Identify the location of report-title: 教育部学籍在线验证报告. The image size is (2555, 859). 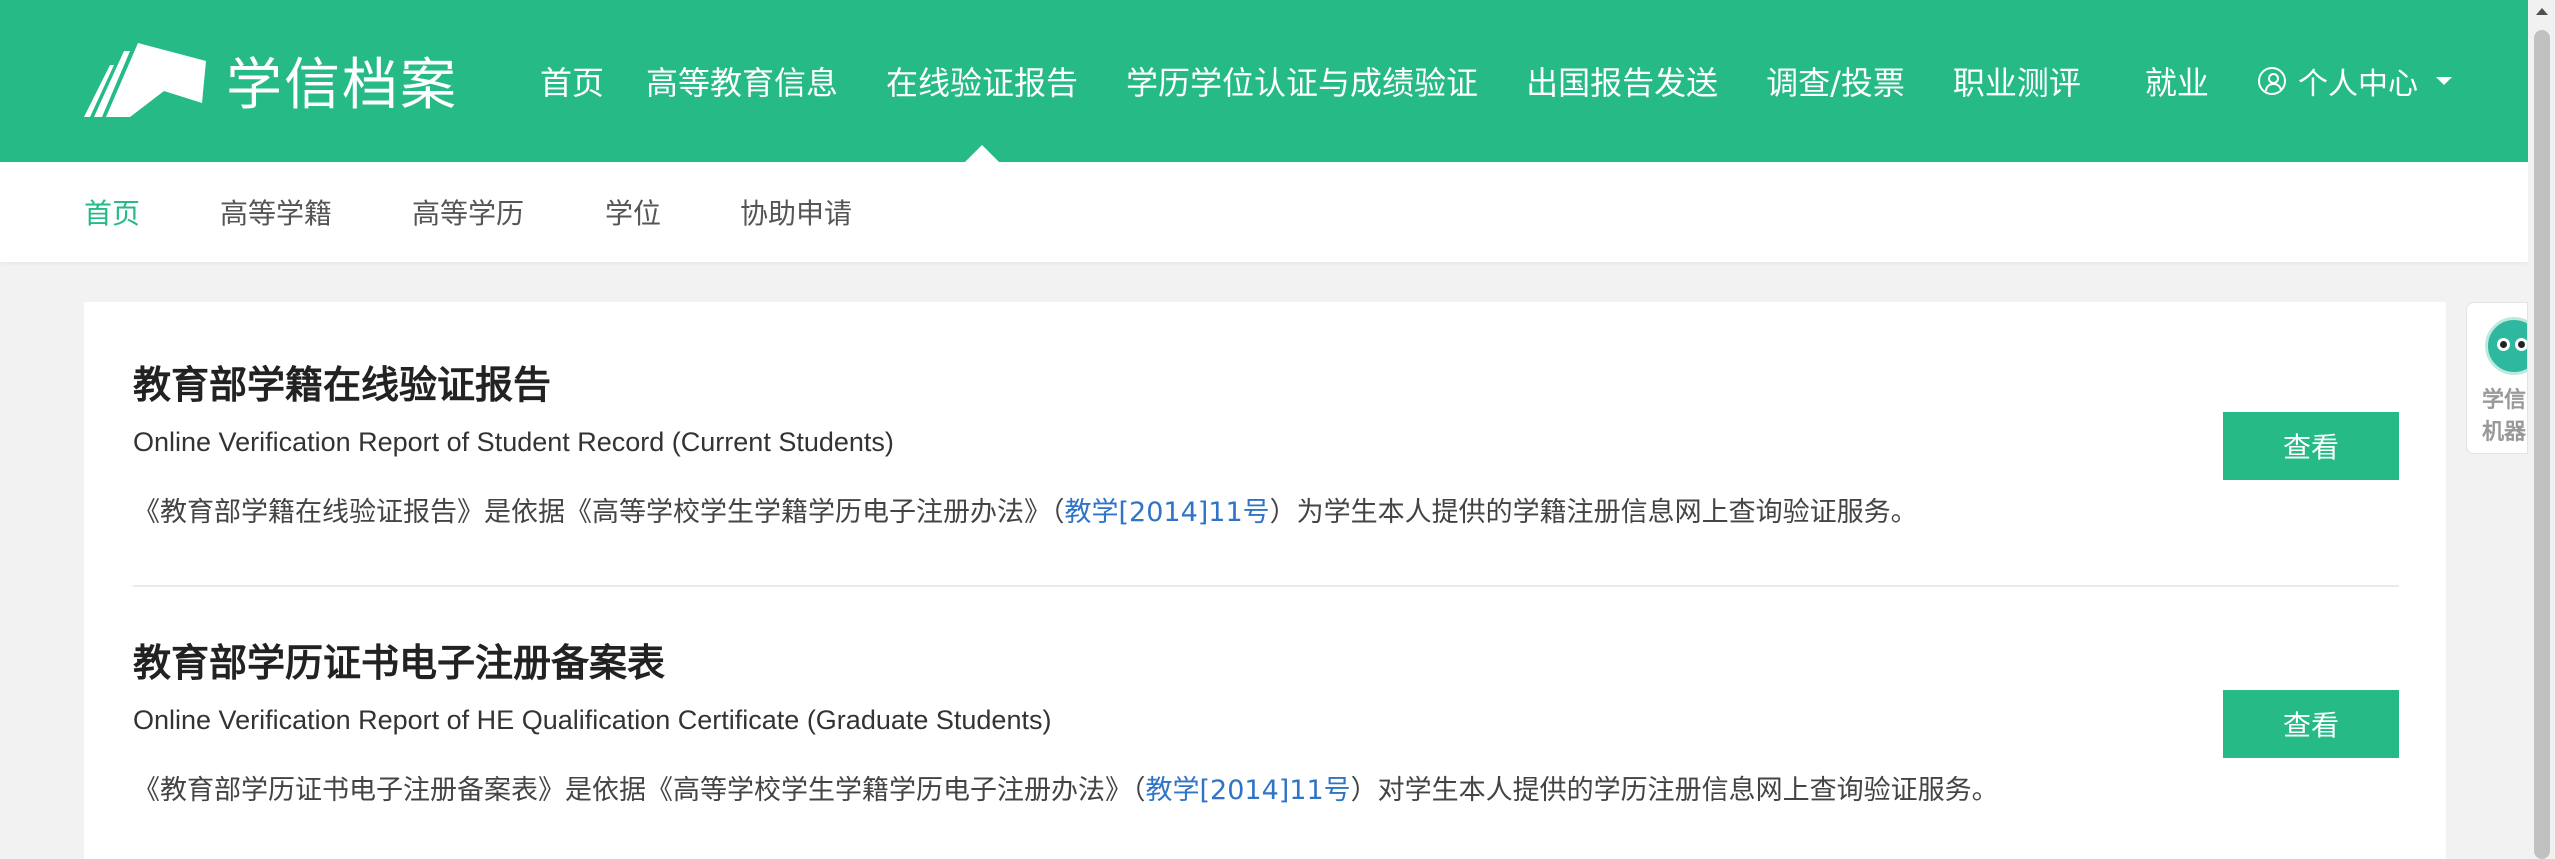
(342, 385).